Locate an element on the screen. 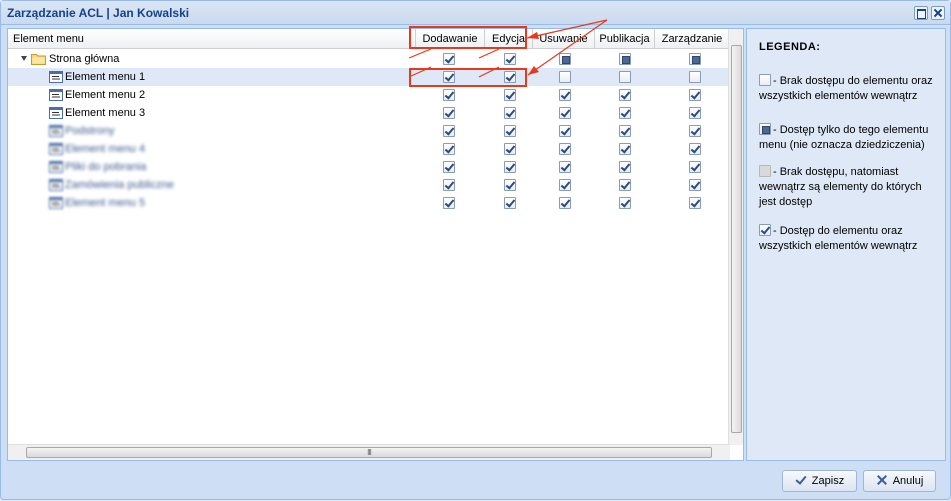 The height and width of the screenshot is (501, 951). maximize-icon is located at coordinates (921, 13).